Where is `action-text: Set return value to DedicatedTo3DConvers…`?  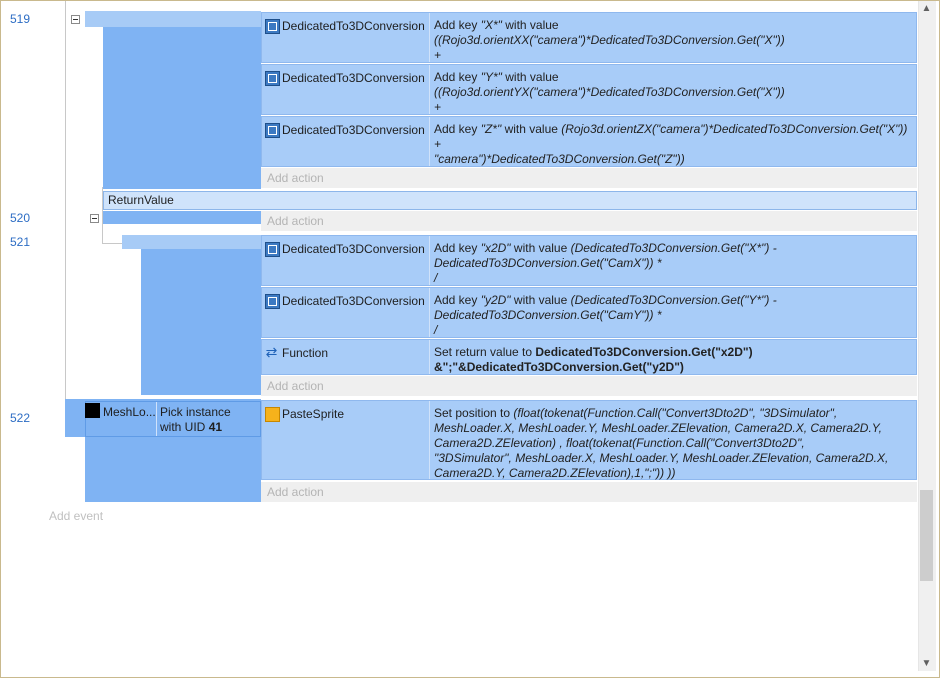 action-text: Set return value to DedicatedTo3DConvers… is located at coordinates (593, 359).